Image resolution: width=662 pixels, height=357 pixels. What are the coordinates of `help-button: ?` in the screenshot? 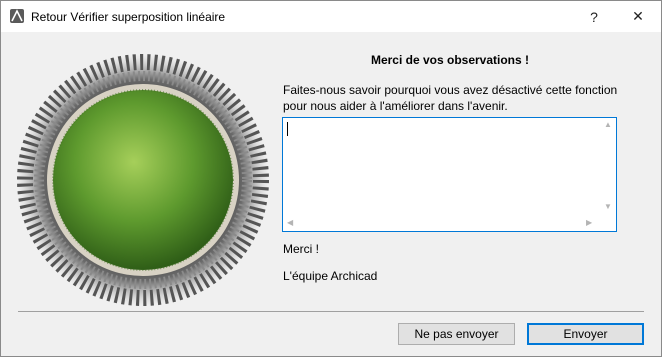 It's located at (594, 16).